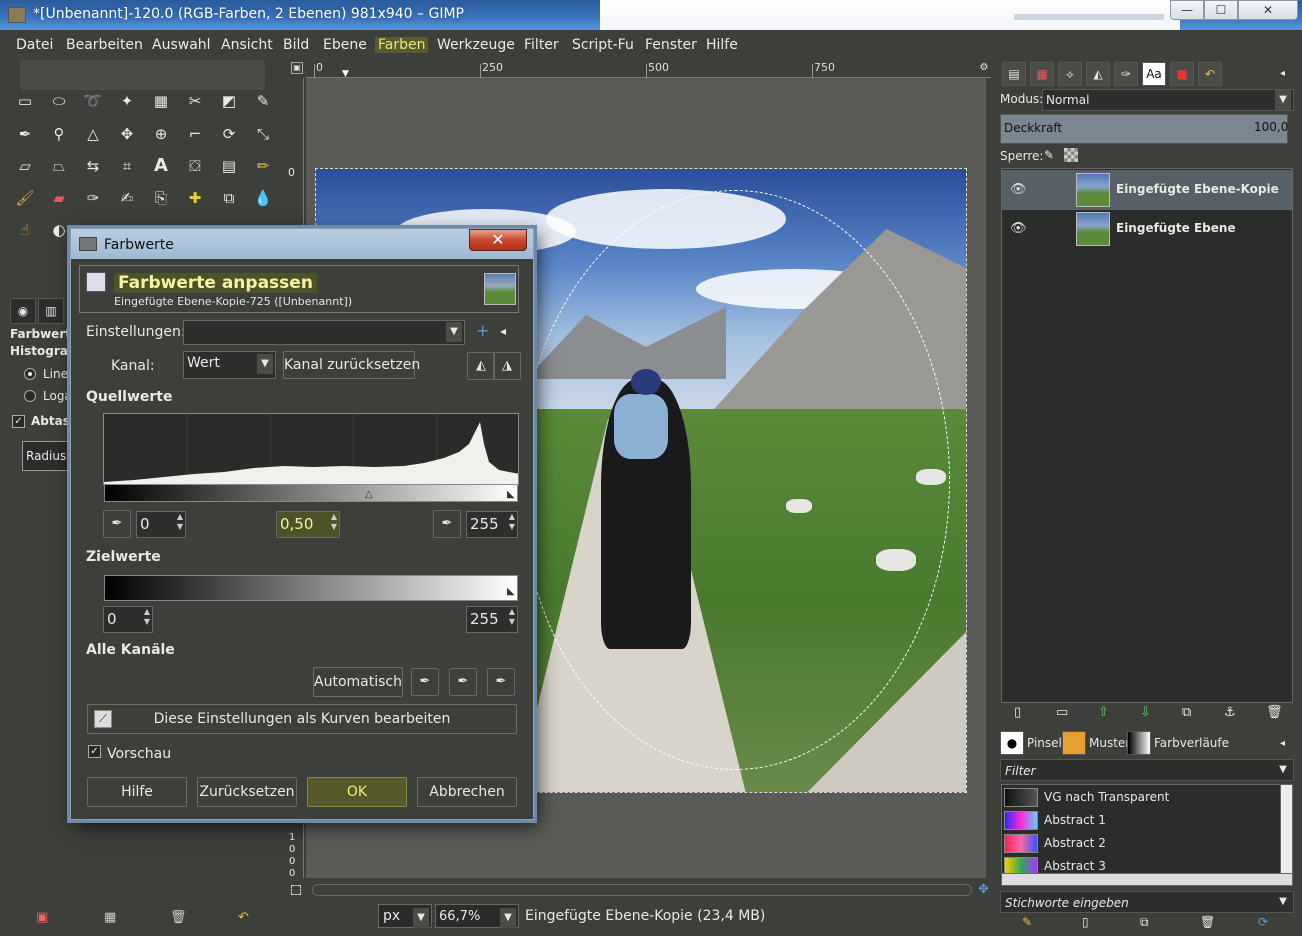  What do you see at coordinates (137, 792) in the screenshot?
I see `help-button: Hilfe` at bounding box center [137, 792].